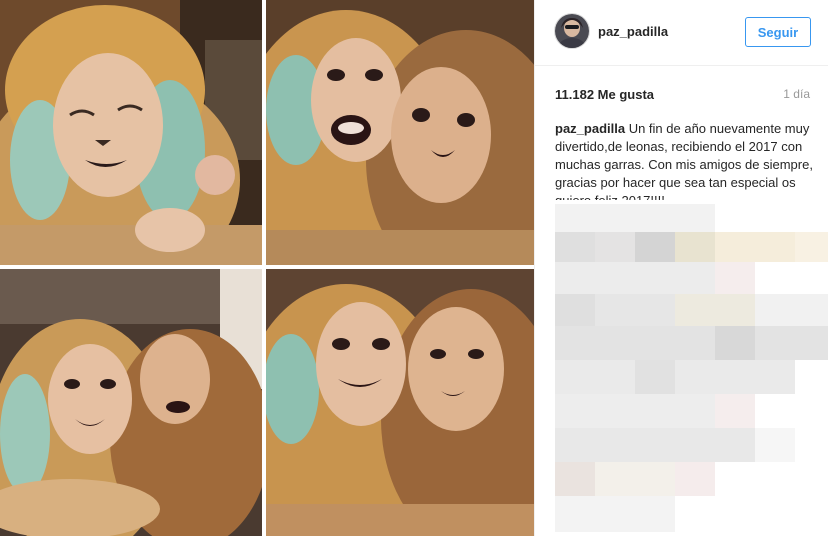 The height and width of the screenshot is (536, 828). Describe the element at coordinates (572, 31) in the screenshot. I see `avatar` at that location.